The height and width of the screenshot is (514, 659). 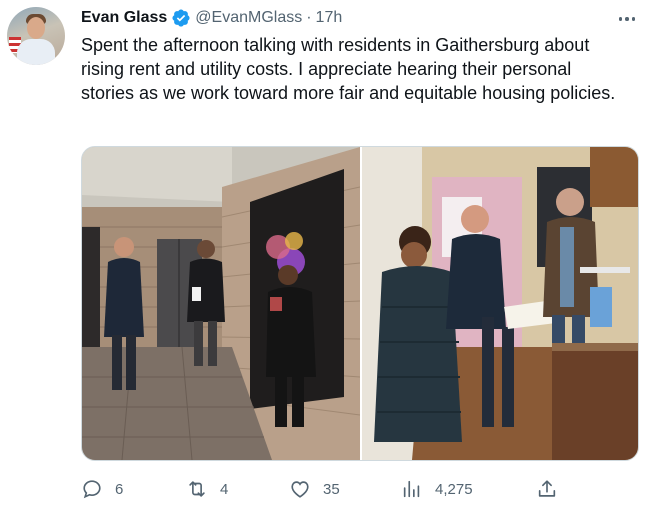 What do you see at coordinates (197, 489) in the screenshot?
I see `retweet-icon` at bounding box center [197, 489].